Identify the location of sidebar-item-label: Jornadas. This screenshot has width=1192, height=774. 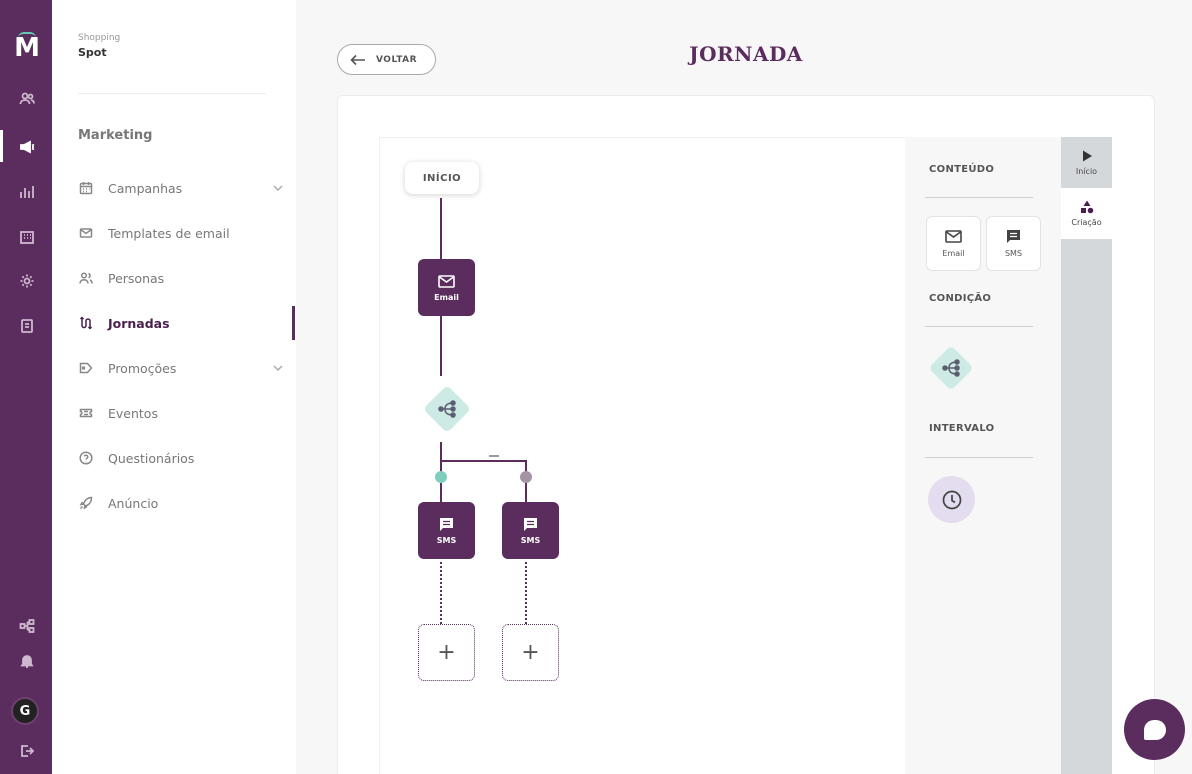
(139, 323).